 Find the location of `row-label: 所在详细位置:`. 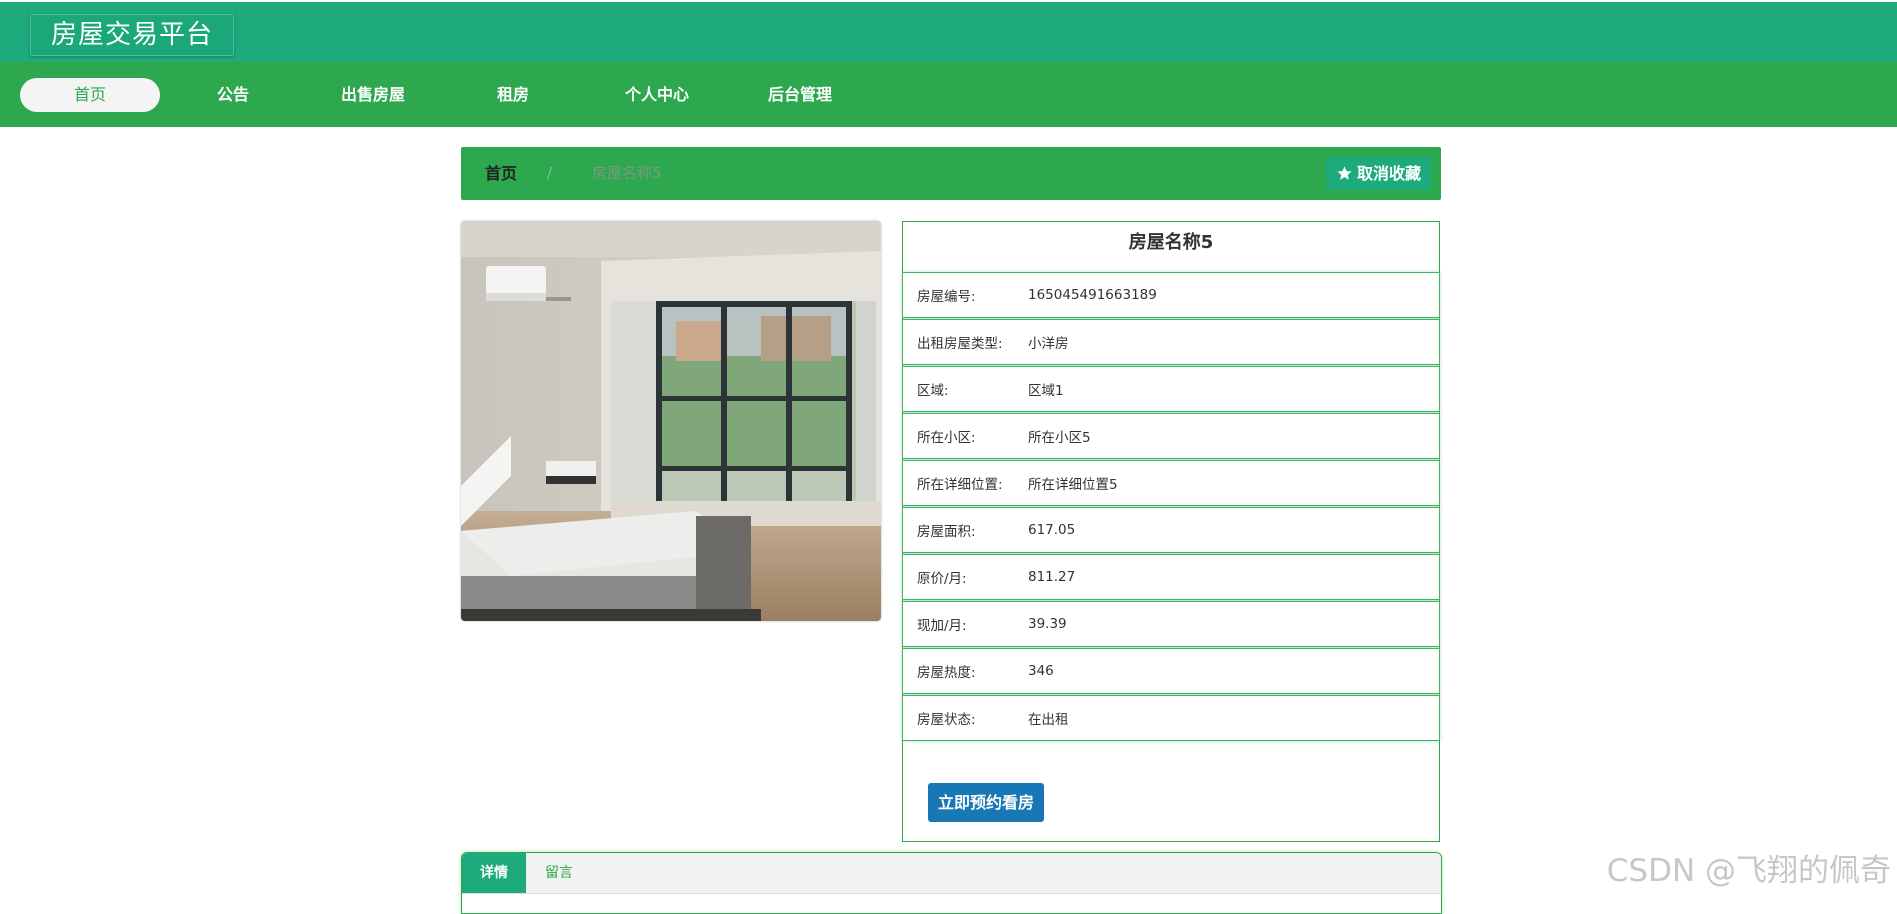

row-label: 所在详细位置: is located at coordinates (960, 485).